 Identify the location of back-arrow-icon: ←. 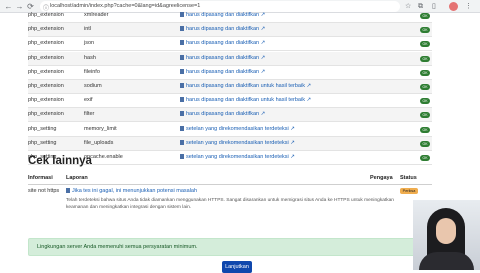
(8, 6).